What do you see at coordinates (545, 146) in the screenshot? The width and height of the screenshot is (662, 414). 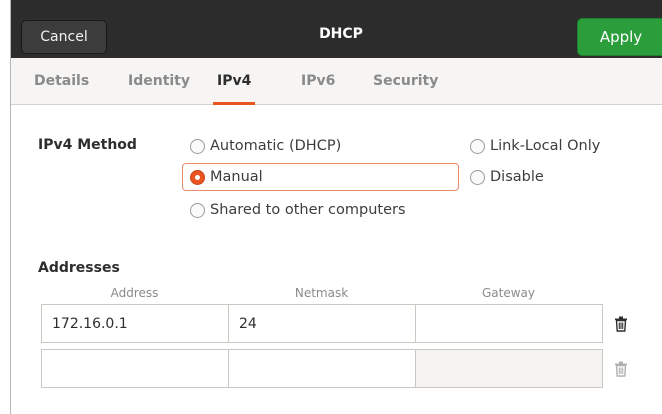 I see `radio-label: Link-Local Only` at bounding box center [545, 146].